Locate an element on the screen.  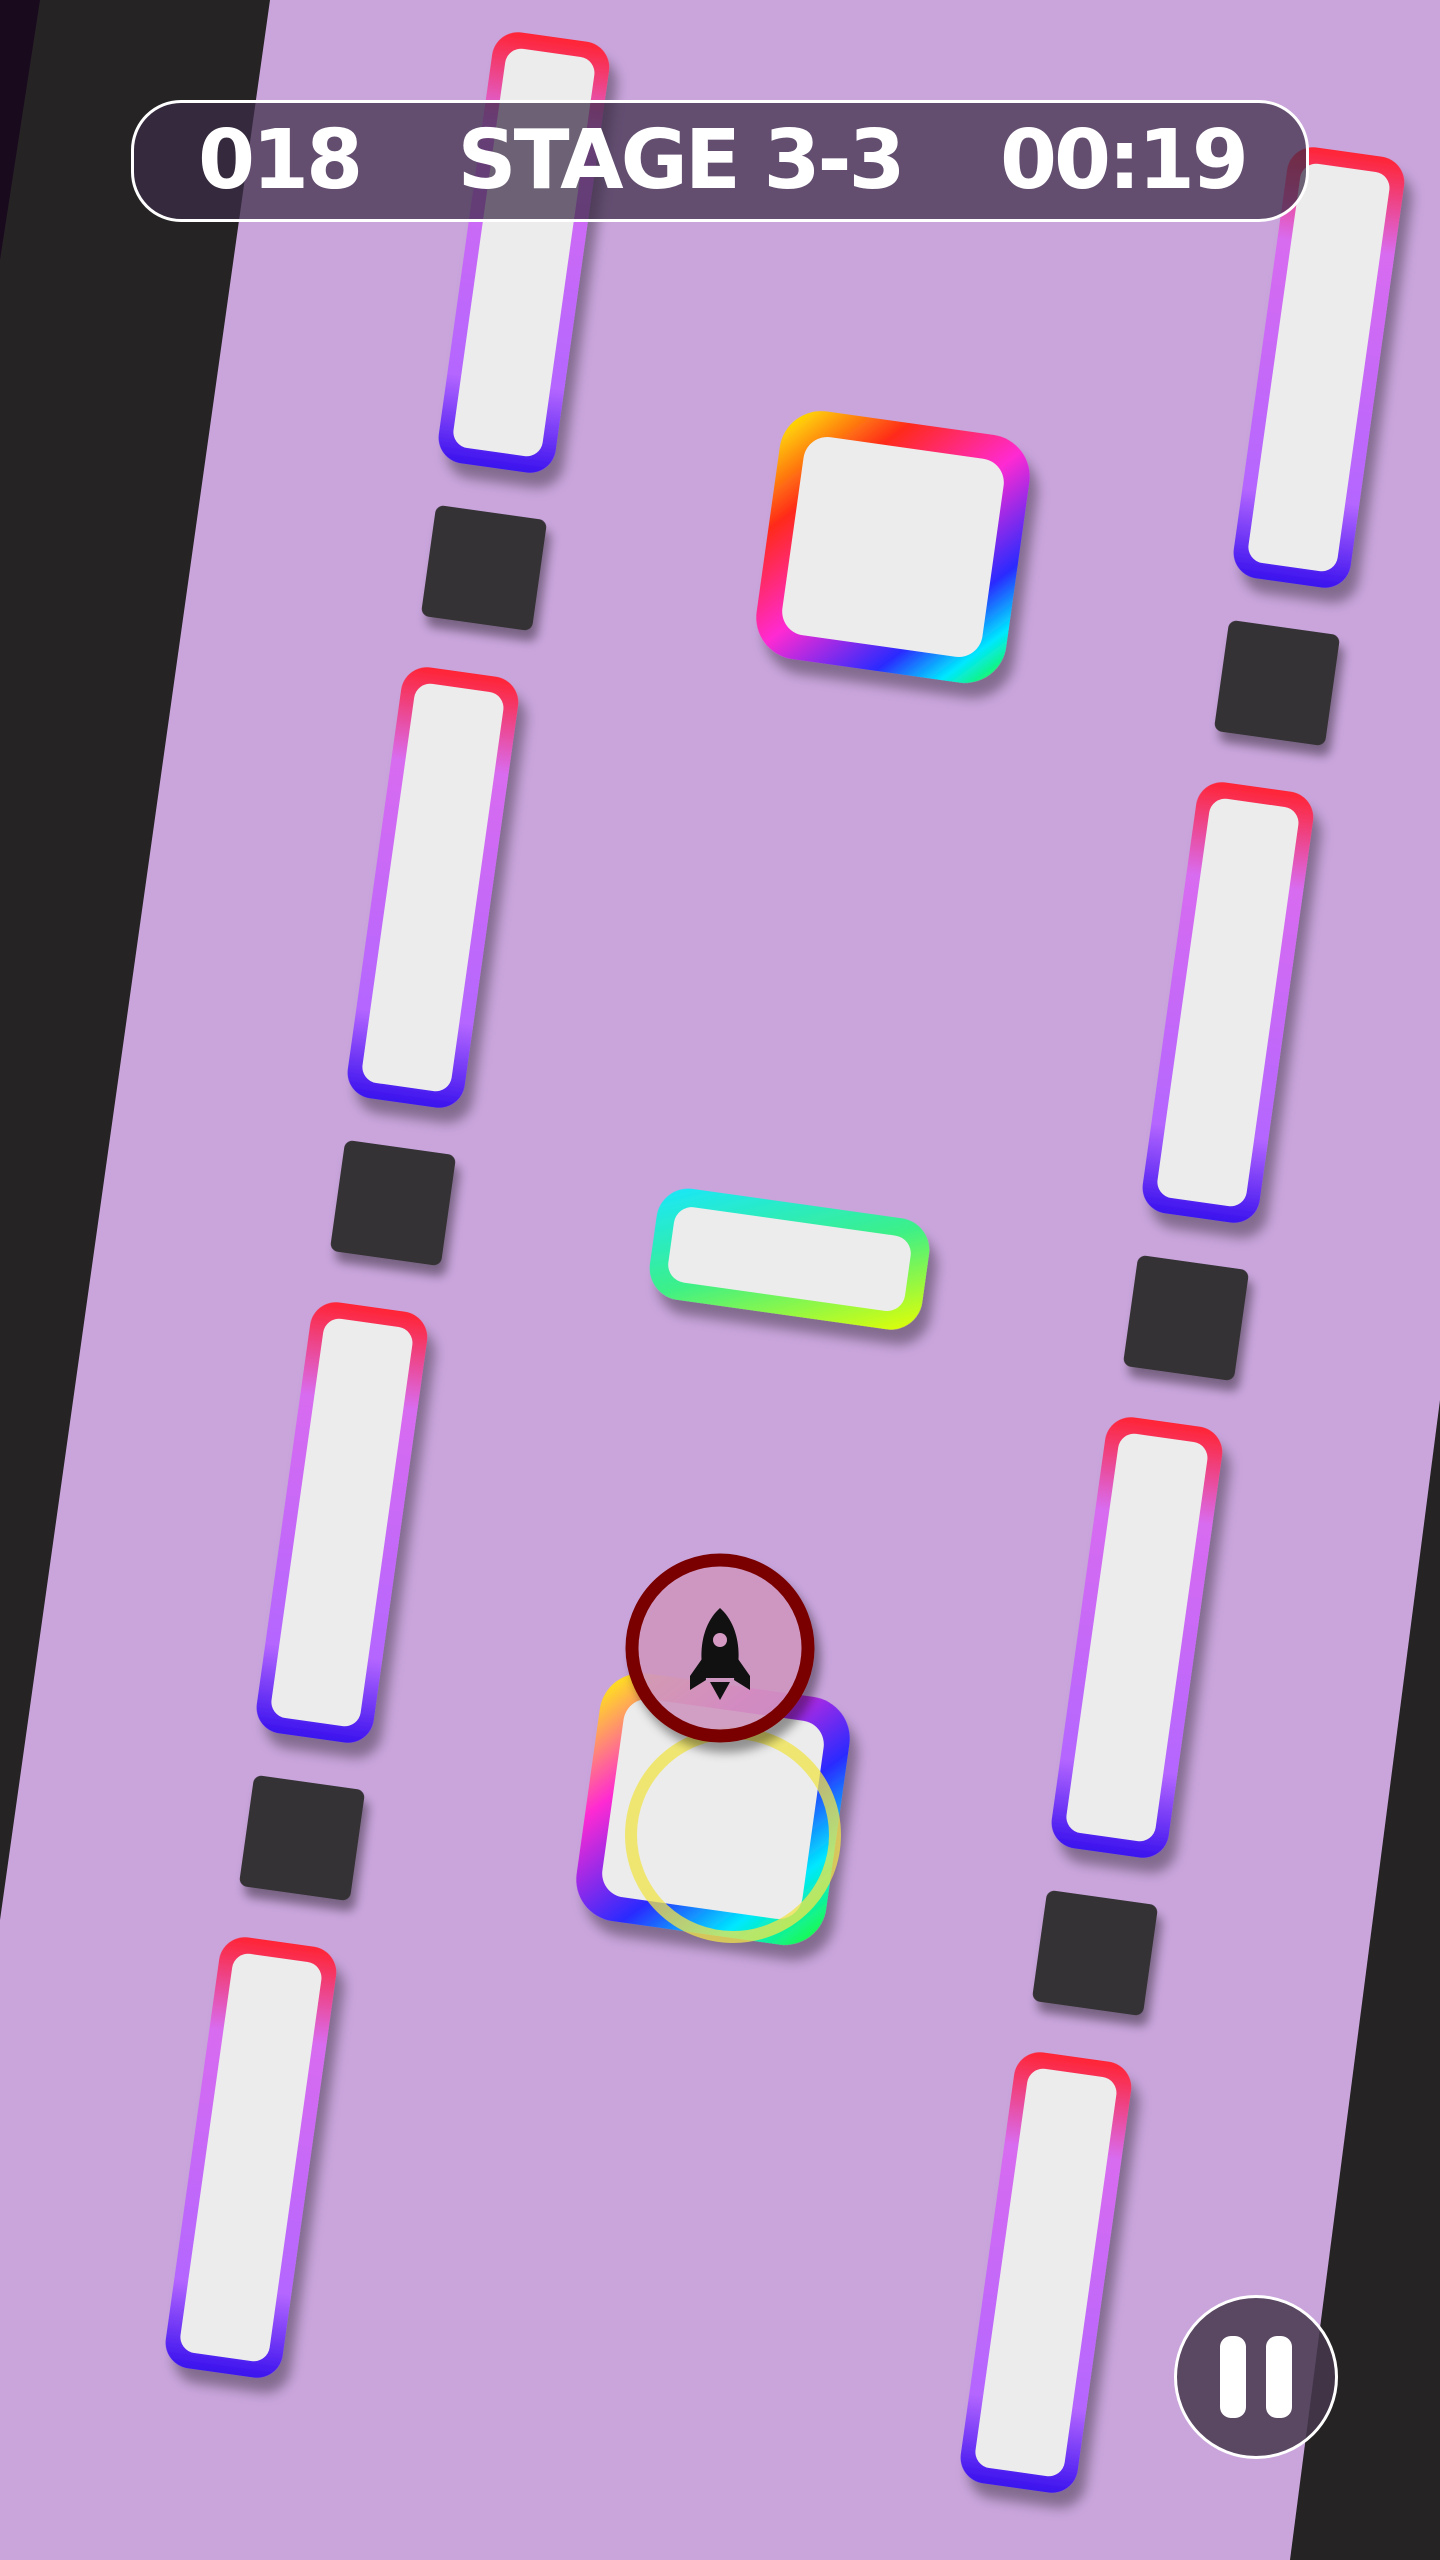
pause-icon-bar is located at coordinates (1279, 2377).